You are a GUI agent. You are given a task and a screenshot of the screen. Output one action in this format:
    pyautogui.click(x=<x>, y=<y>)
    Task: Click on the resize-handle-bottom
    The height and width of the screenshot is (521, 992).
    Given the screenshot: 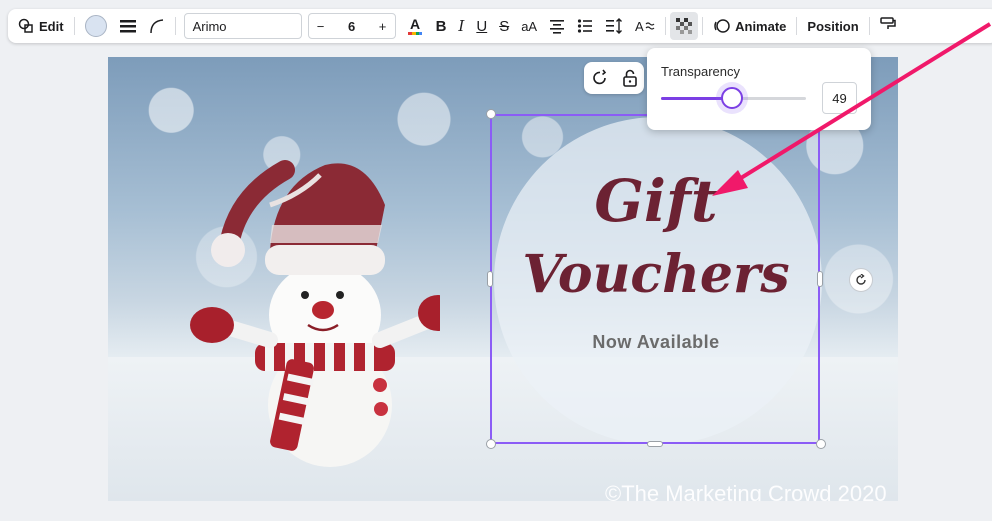 What is the action you would take?
    pyautogui.click(x=655, y=444)
    